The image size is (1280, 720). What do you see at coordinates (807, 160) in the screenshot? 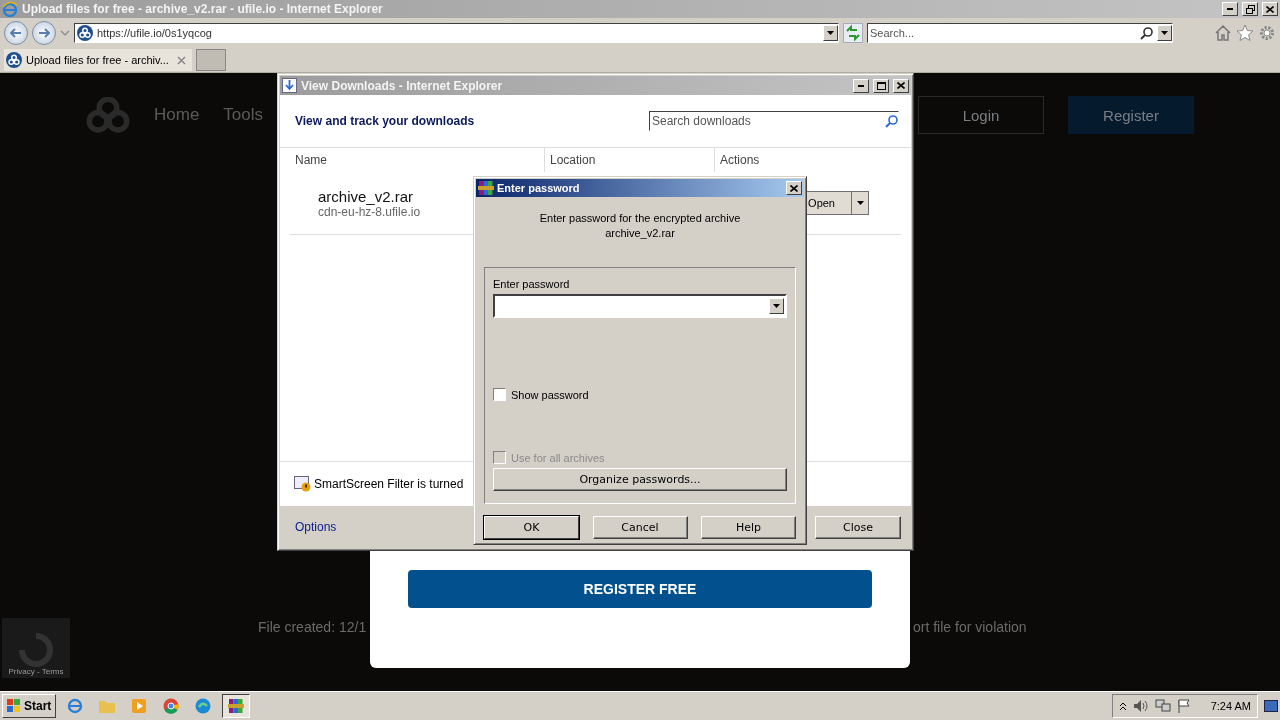
I see `column-header: Actions` at bounding box center [807, 160].